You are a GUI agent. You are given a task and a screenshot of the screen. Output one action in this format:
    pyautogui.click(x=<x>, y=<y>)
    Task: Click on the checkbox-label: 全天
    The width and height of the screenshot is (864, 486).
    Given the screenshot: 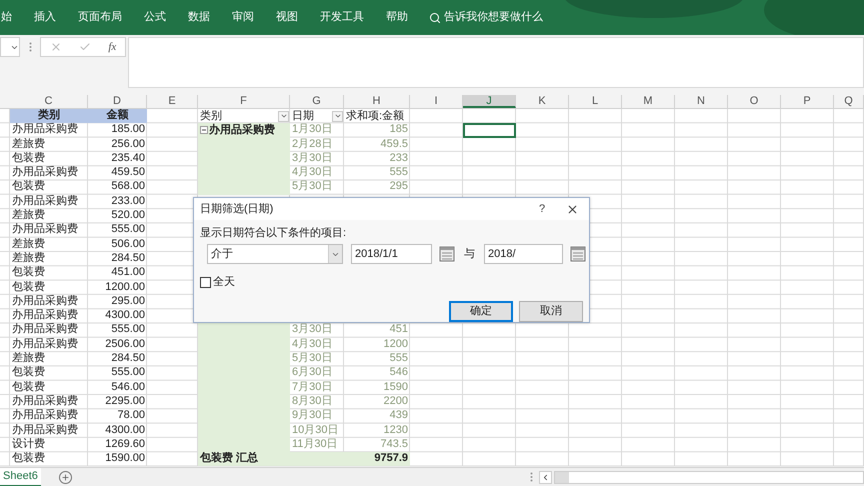 What is the action you would take?
    pyautogui.click(x=224, y=282)
    